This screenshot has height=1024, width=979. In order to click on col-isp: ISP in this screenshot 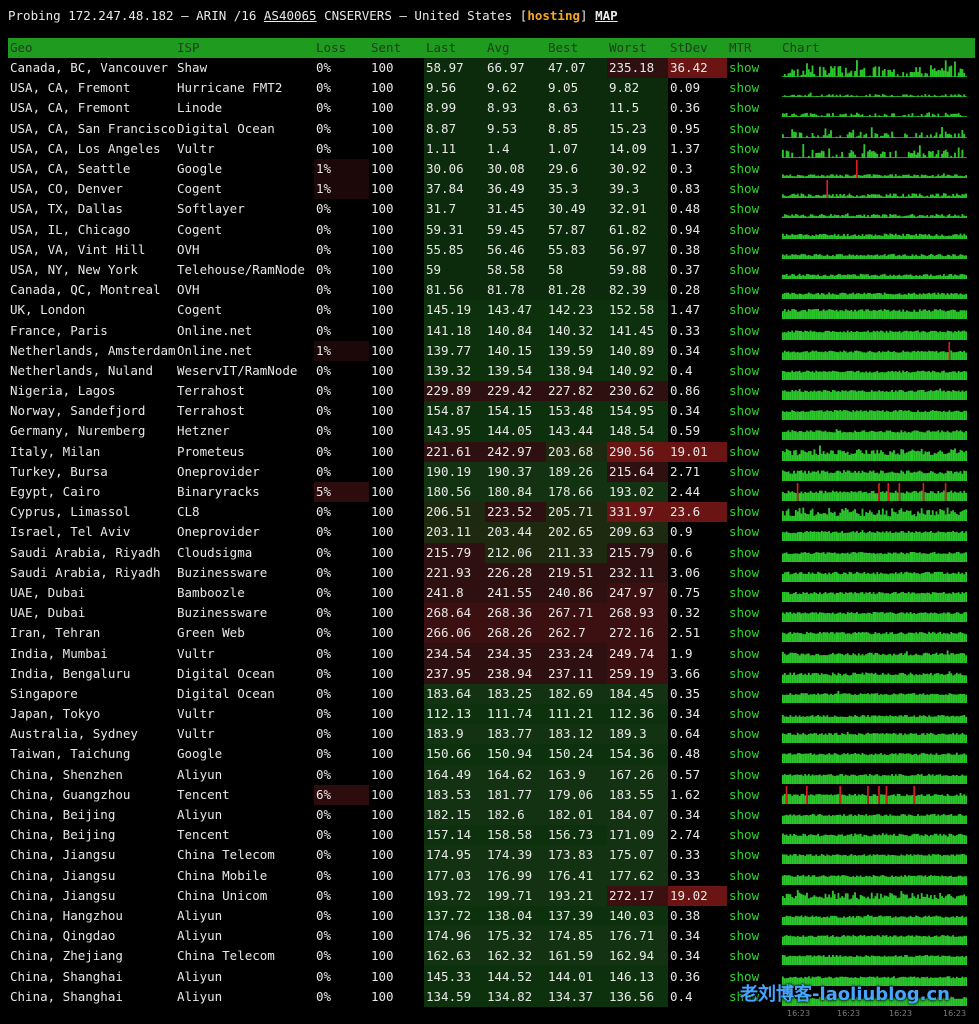, I will do `click(244, 48)`.